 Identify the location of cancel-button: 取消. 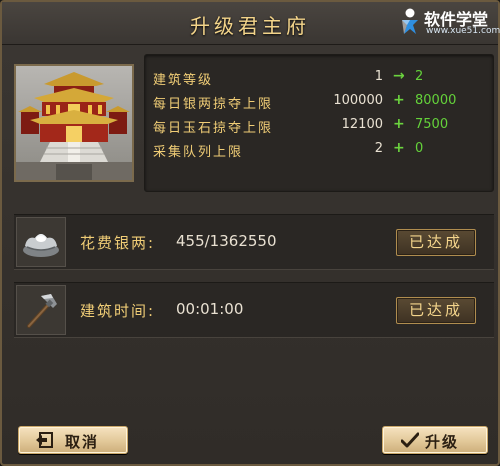
(73, 440).